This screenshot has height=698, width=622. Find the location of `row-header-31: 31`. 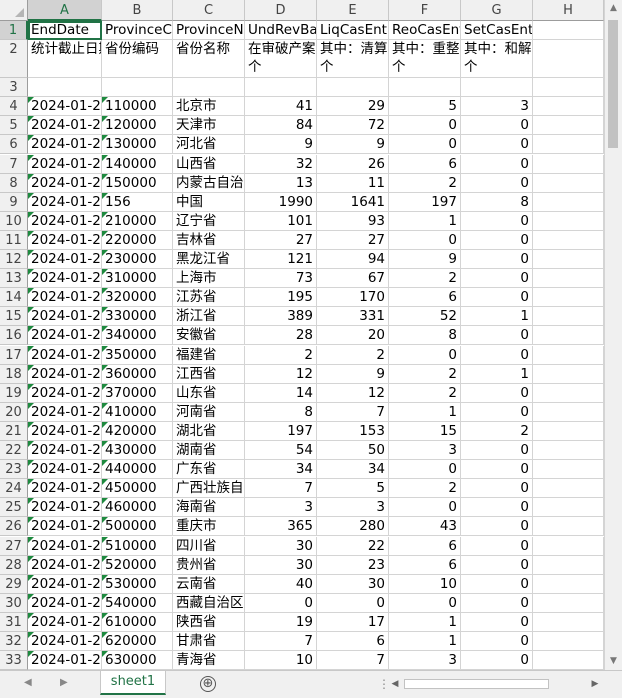

row-header-31: 31 is located at coordinates (14, 622).